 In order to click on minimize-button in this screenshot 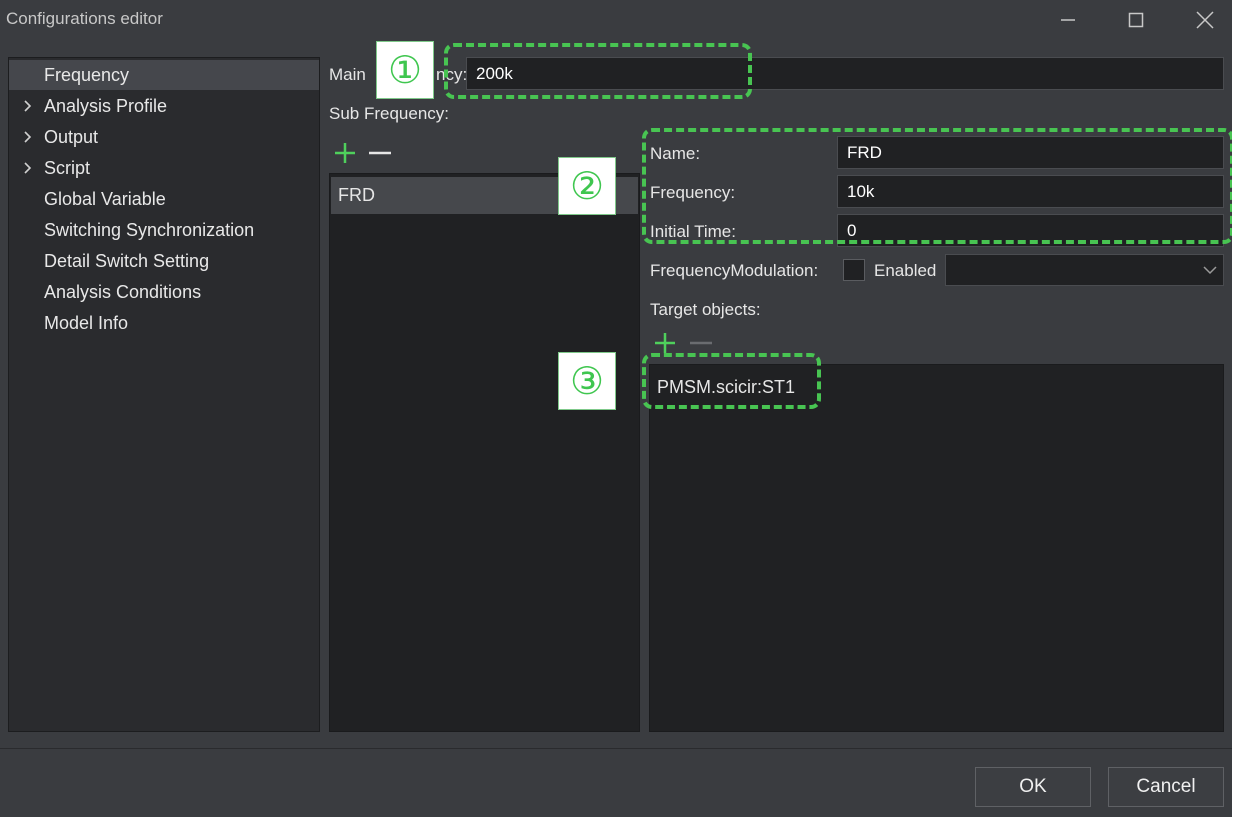, I will do `click(1068, 20)`.